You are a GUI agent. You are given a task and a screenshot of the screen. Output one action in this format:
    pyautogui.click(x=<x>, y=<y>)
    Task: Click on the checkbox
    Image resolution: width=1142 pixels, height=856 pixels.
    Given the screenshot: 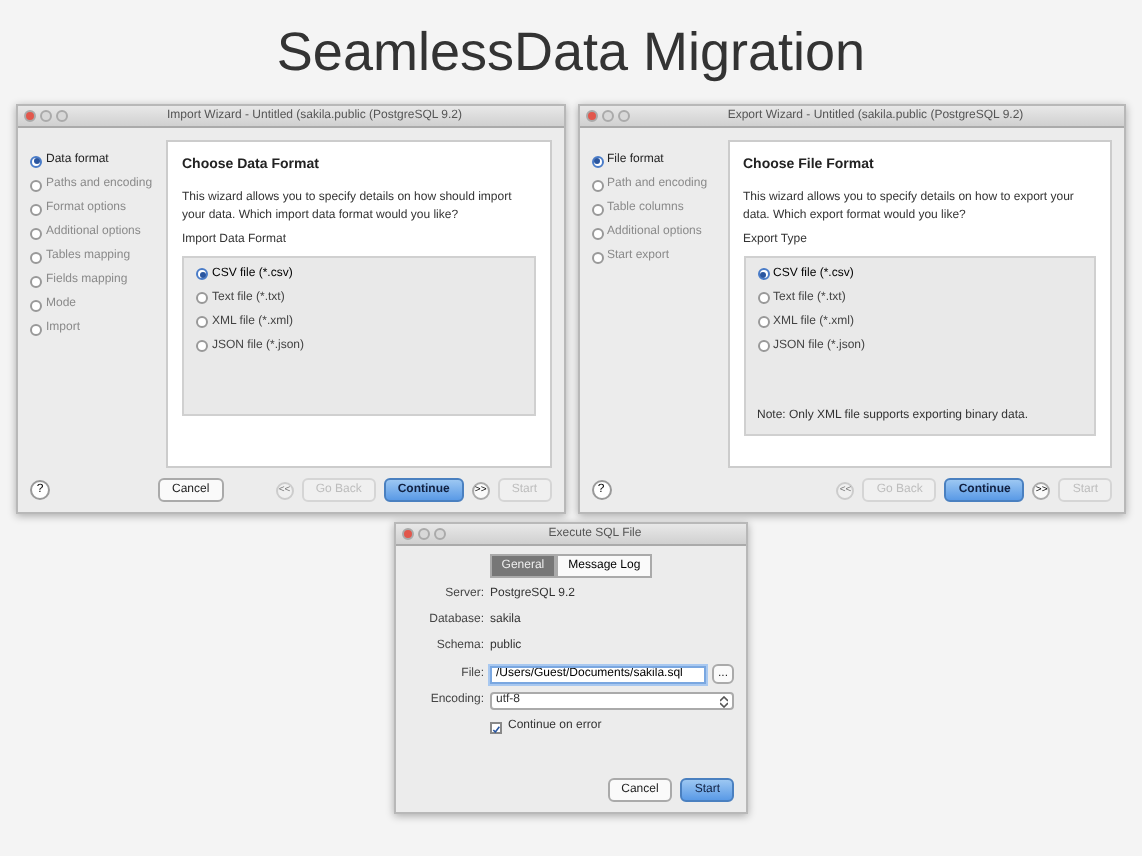 What is the action you would take?
    pyautogui.click(x=496, y=727)
    